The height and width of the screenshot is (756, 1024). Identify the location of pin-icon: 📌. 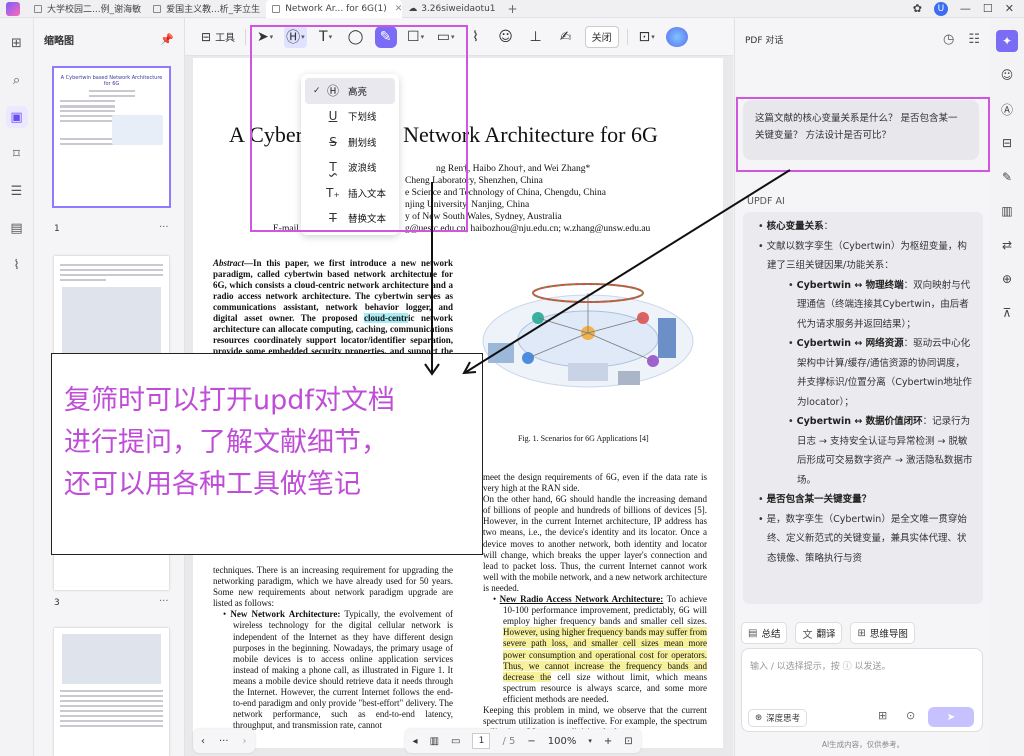
(167, 39).